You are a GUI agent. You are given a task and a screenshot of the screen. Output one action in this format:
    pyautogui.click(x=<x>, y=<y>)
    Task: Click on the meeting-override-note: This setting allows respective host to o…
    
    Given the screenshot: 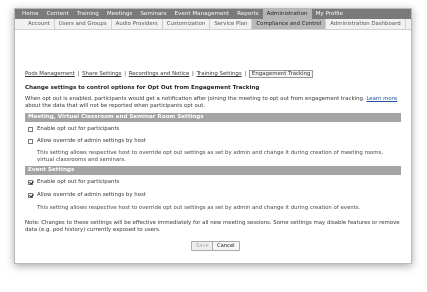 What is the action you would take?
    pyautogui.click(x=210, y=156)
    